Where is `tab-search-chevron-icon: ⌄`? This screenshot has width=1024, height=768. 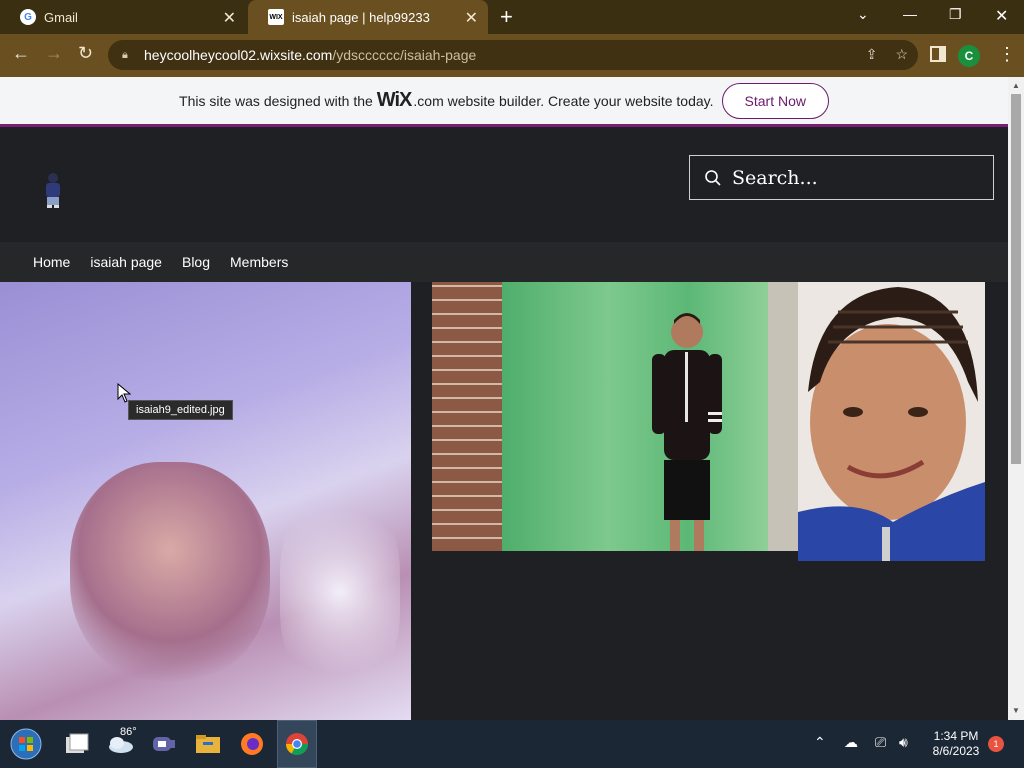 tab-search-chevron-icon: ⌄ is located at coordinates (863, 14).